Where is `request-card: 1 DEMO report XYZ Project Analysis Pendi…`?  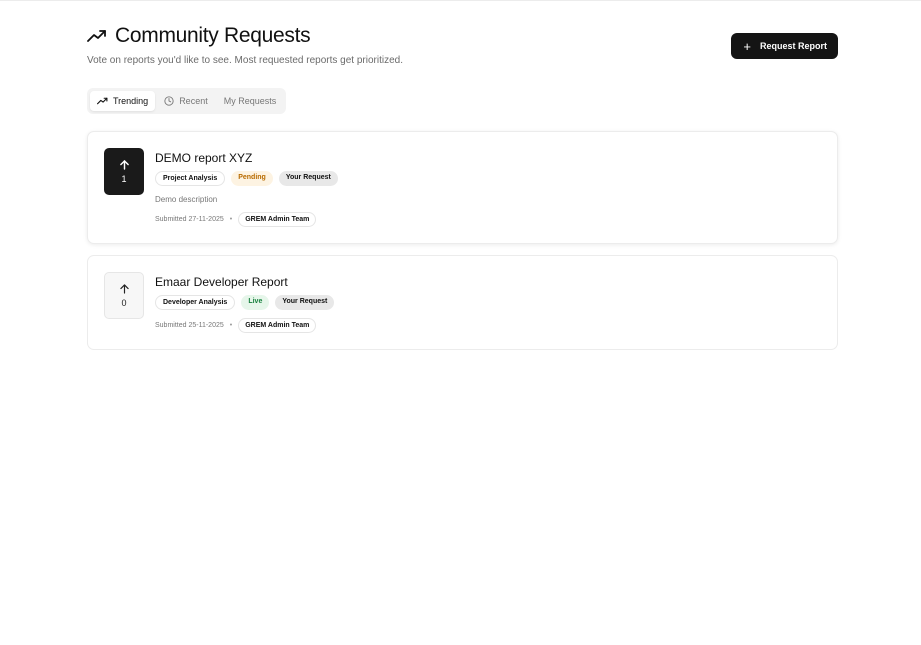 request-card: 1 DEMO report XYZ Project Analysis Pendi… is located at coordinates (462, 187).